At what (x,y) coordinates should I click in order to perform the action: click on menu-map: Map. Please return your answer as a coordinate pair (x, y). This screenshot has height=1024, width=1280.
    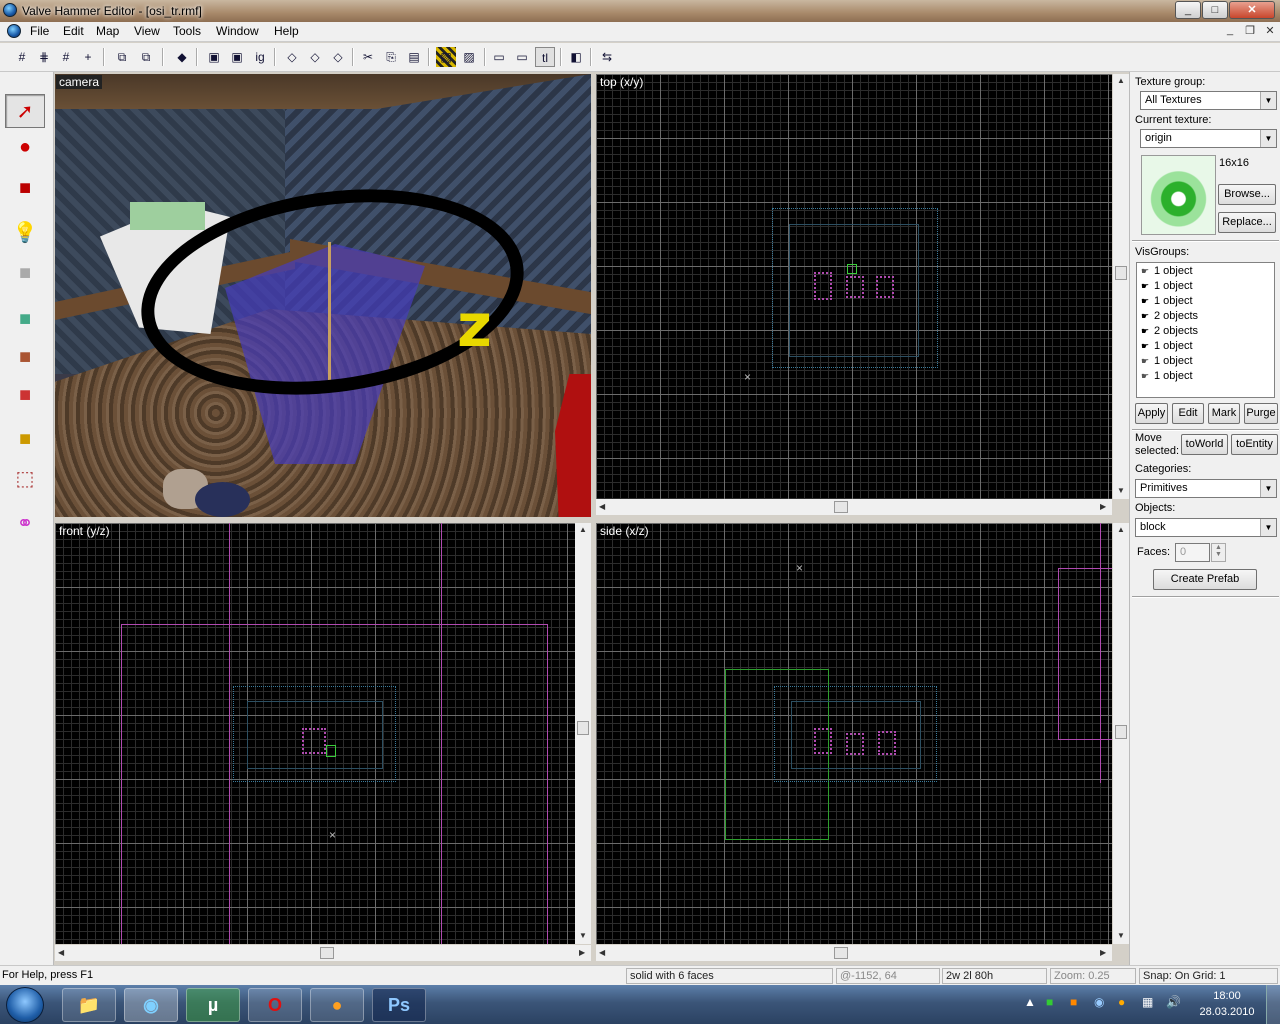
    Looking at the image, I should click on (107, 31).